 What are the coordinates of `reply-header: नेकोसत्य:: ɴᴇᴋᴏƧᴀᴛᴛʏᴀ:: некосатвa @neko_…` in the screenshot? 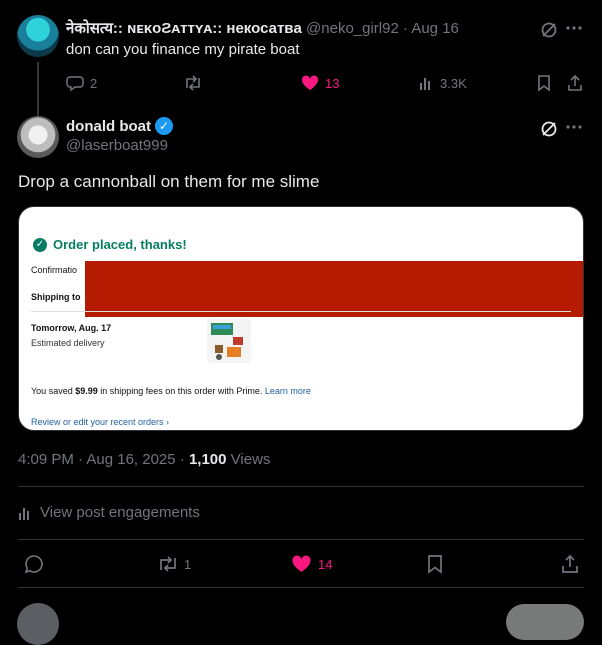 It's located at (262, 28).